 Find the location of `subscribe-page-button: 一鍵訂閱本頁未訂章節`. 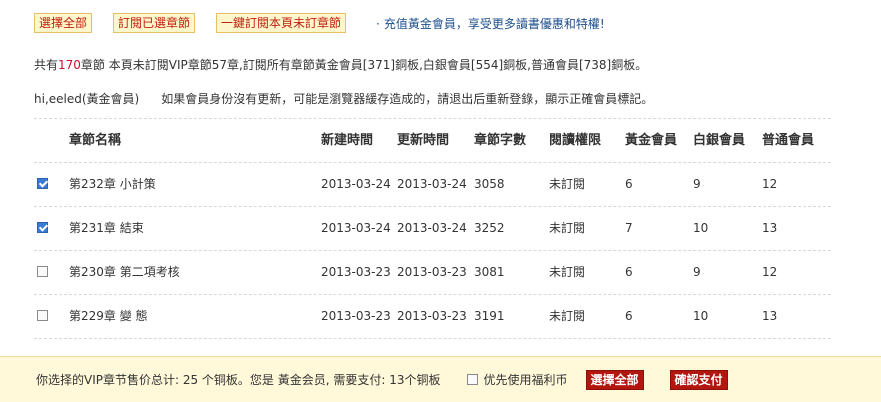

subscribe-page-button: 一鍵訂閱本頁未訂章節 is located at coordinates (281, 23).